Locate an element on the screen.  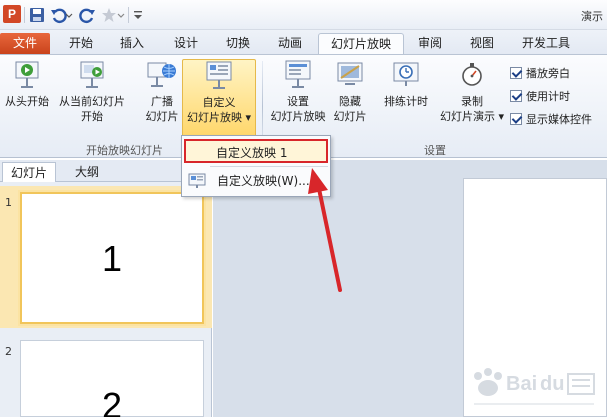
stopwatch-icon is located at coordinates (472, 74).